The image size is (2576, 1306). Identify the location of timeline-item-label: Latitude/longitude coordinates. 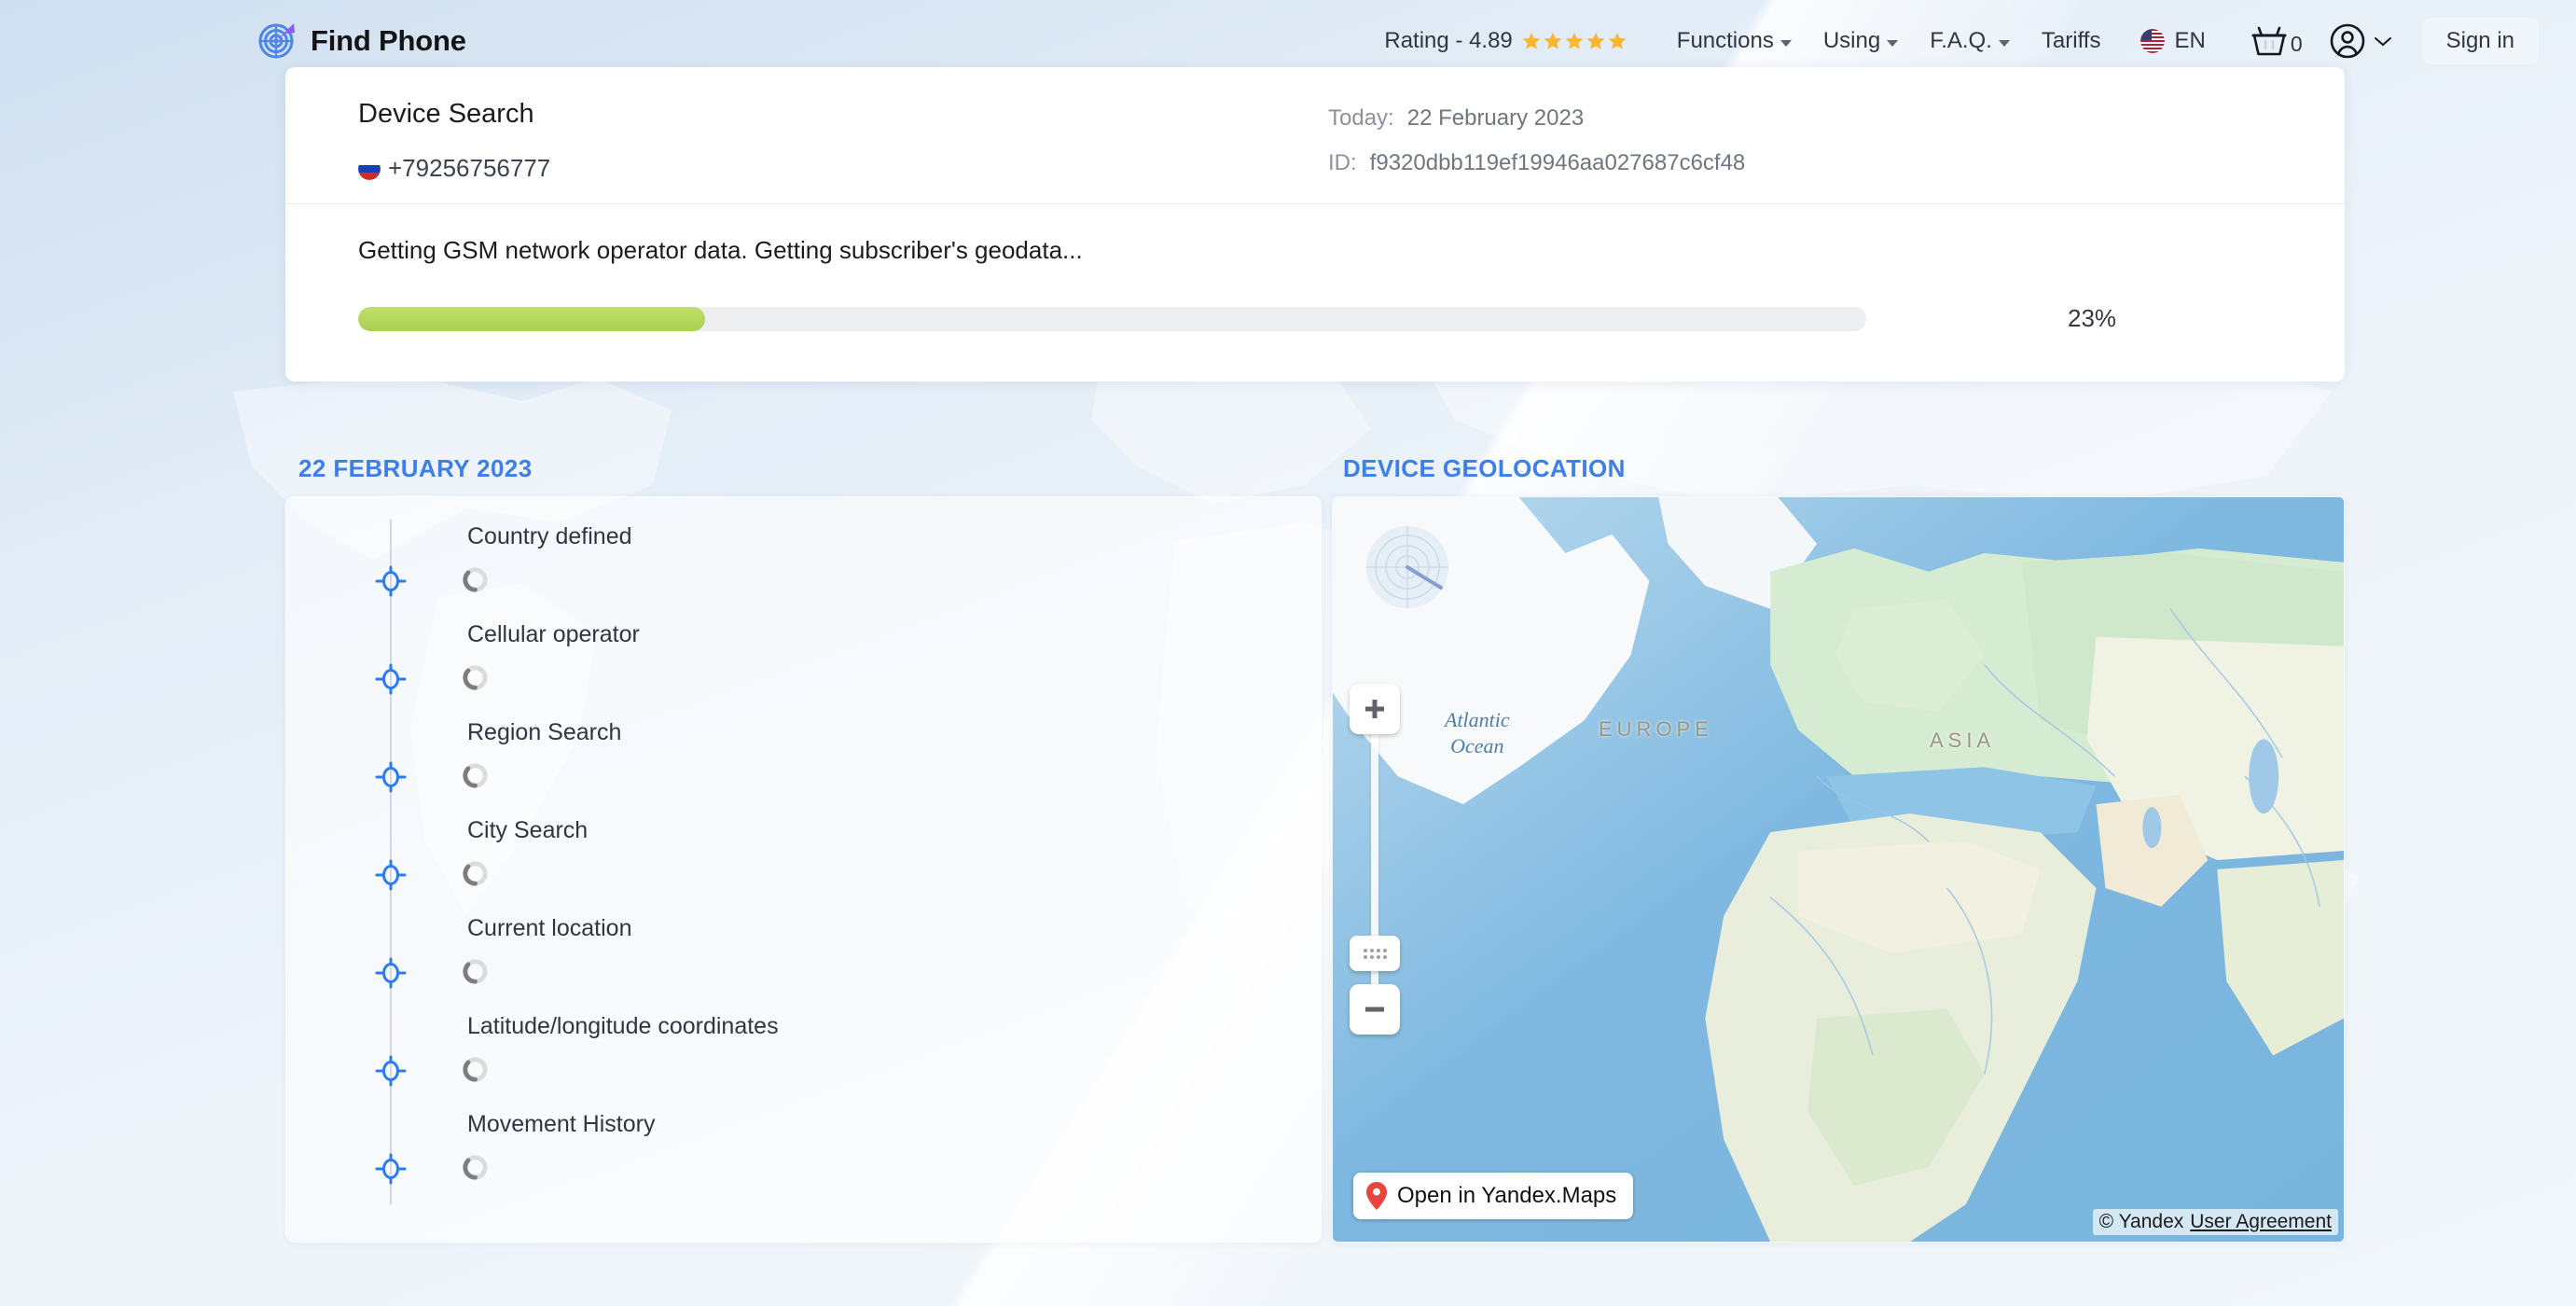
(623, 1026).